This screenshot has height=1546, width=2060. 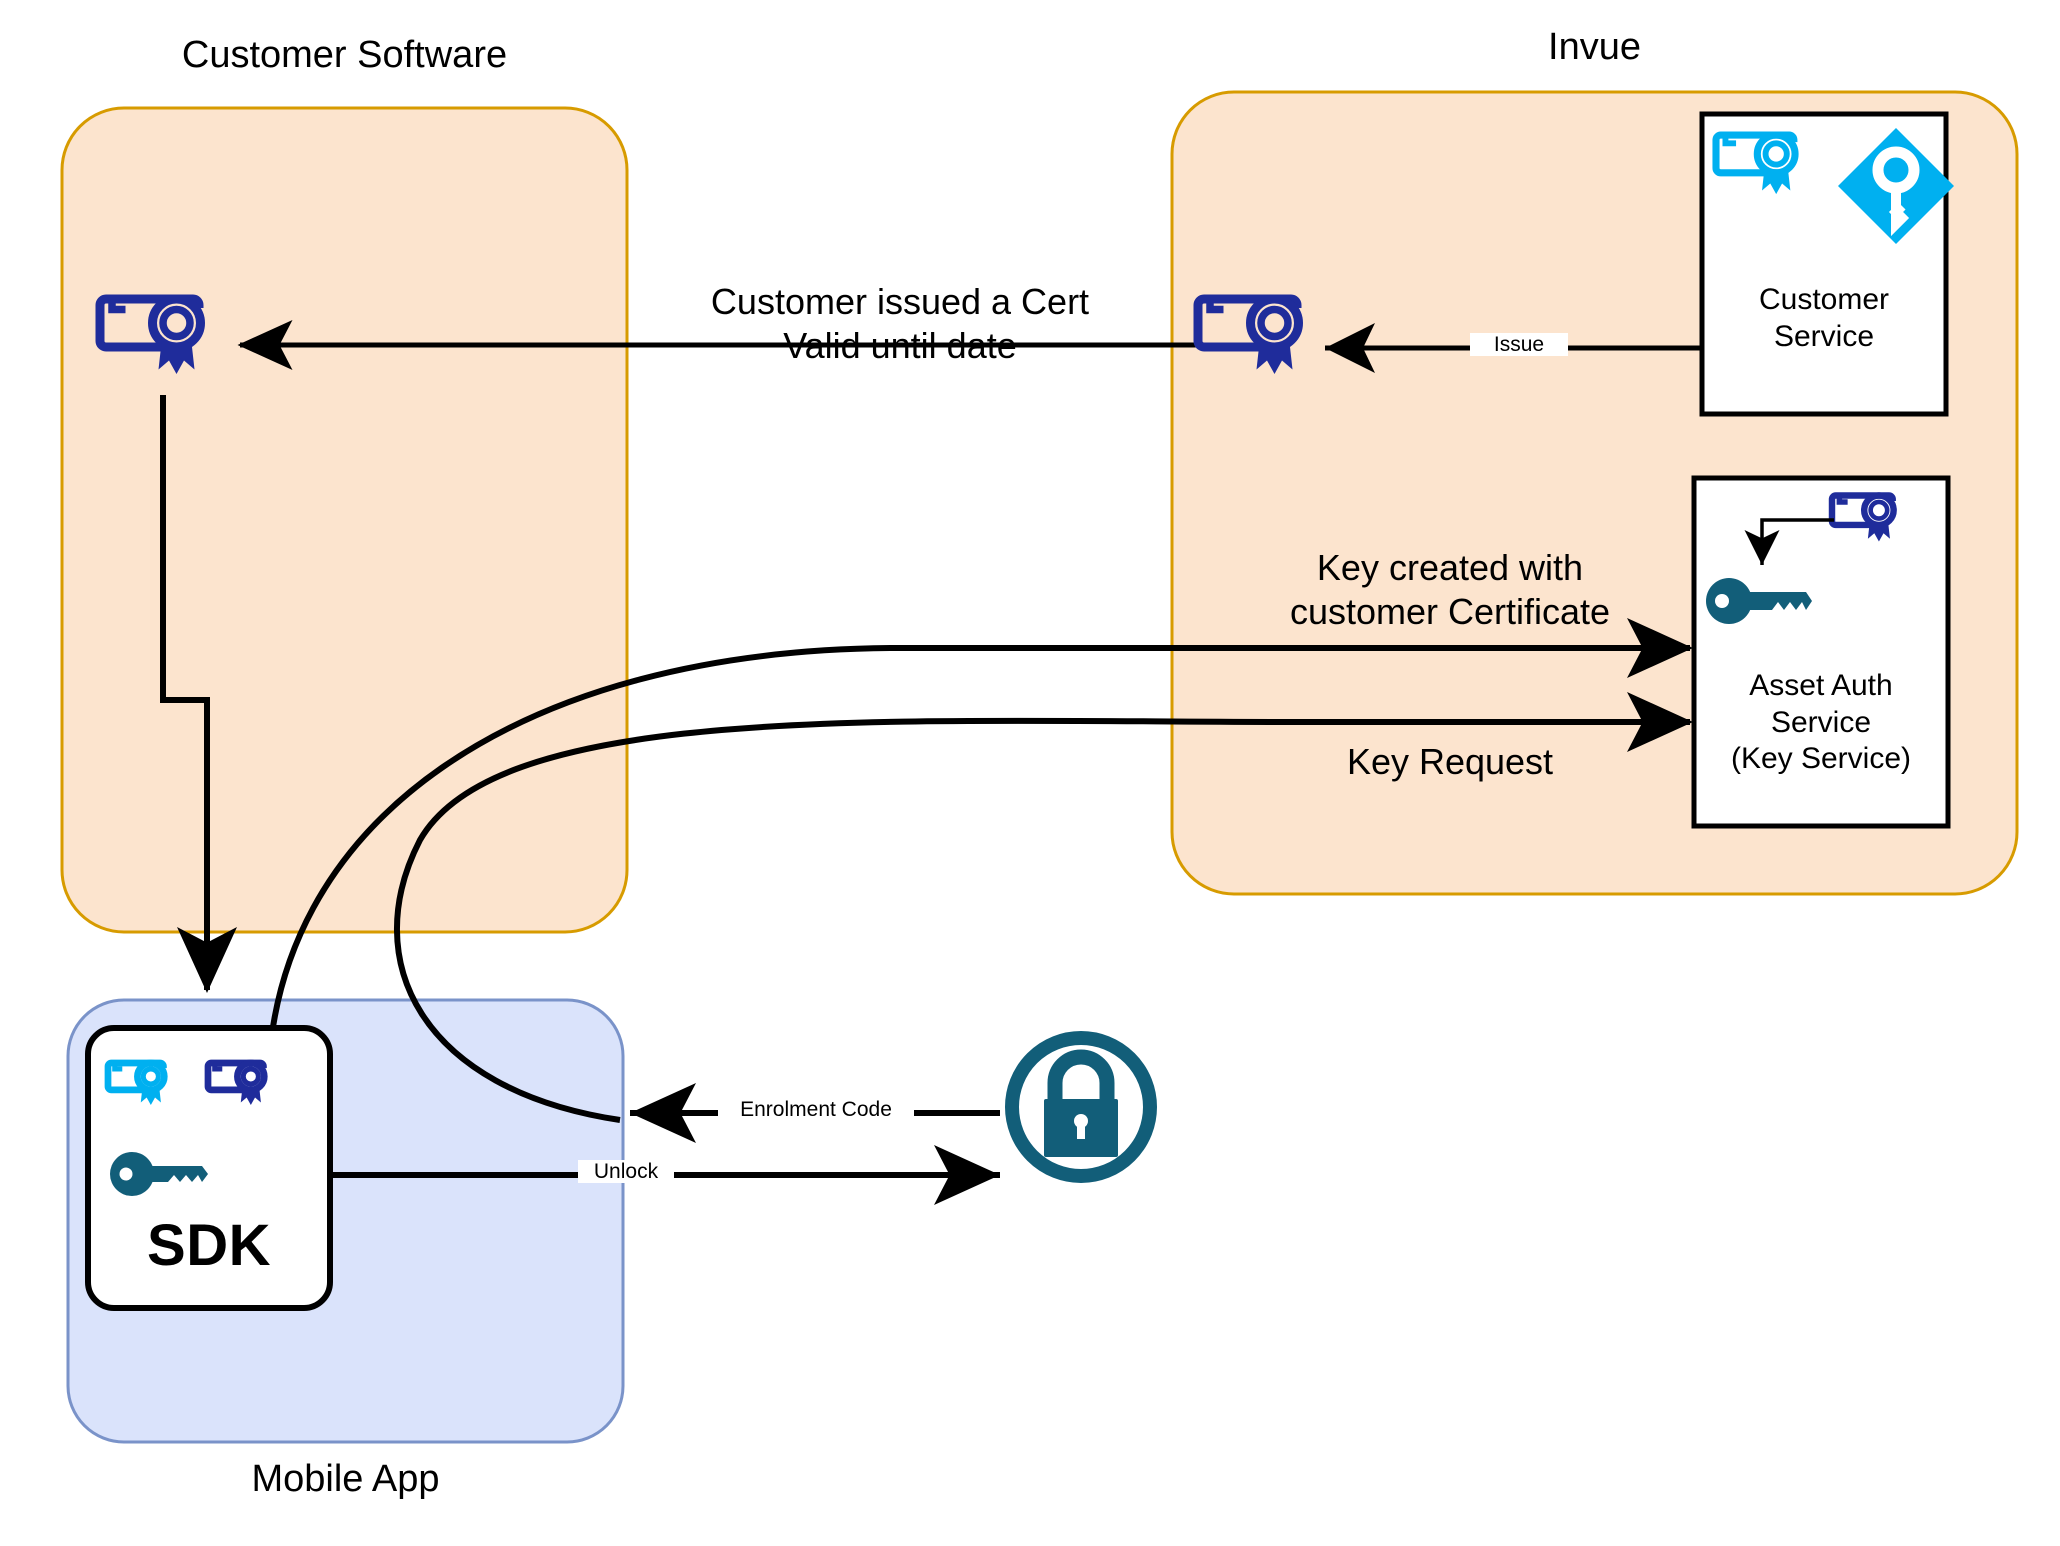 What do you see at coordinates (626, 1172) in the screenshot?
I see `edge-label-unlock: Unlock` at bounding box center [626, 1172].